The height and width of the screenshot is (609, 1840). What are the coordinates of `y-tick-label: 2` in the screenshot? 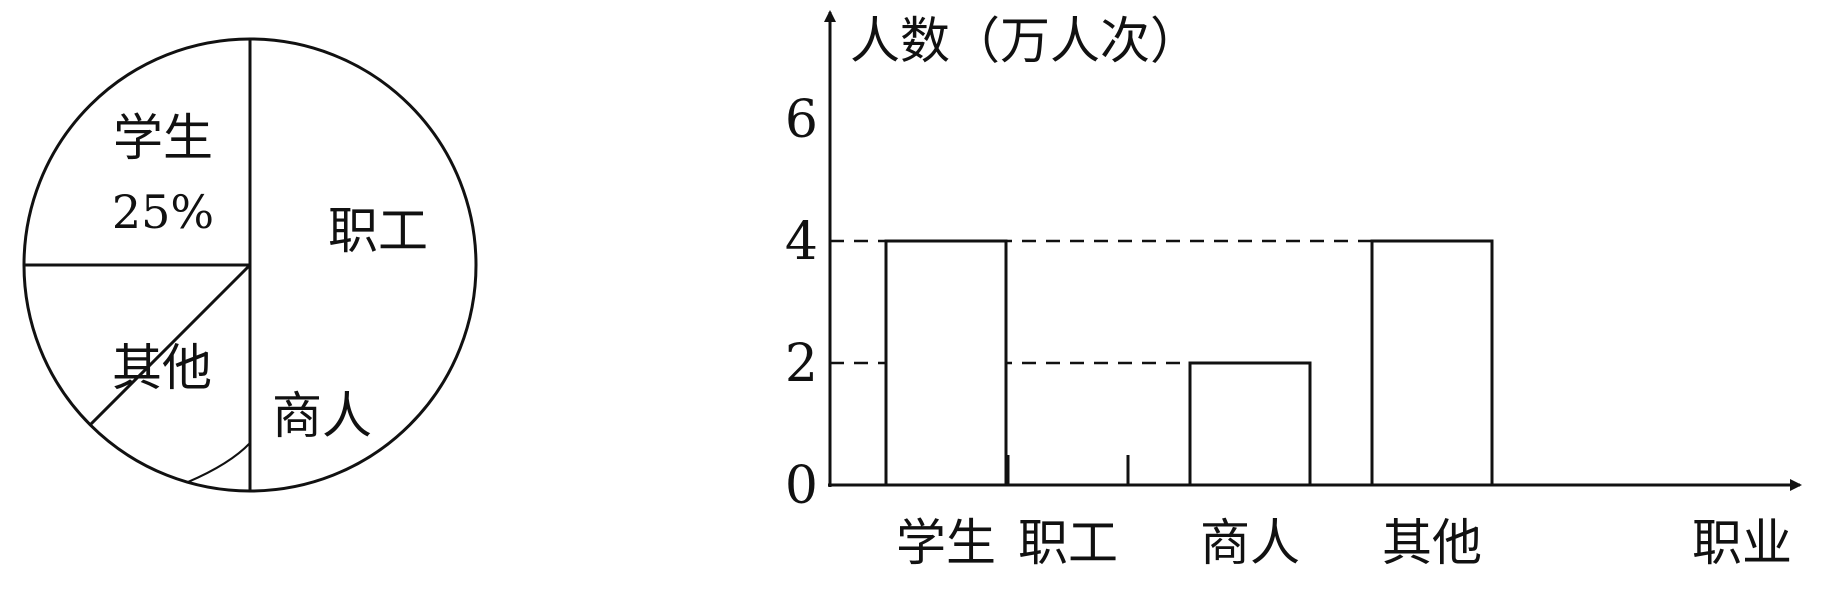 It's located at (801, 364).